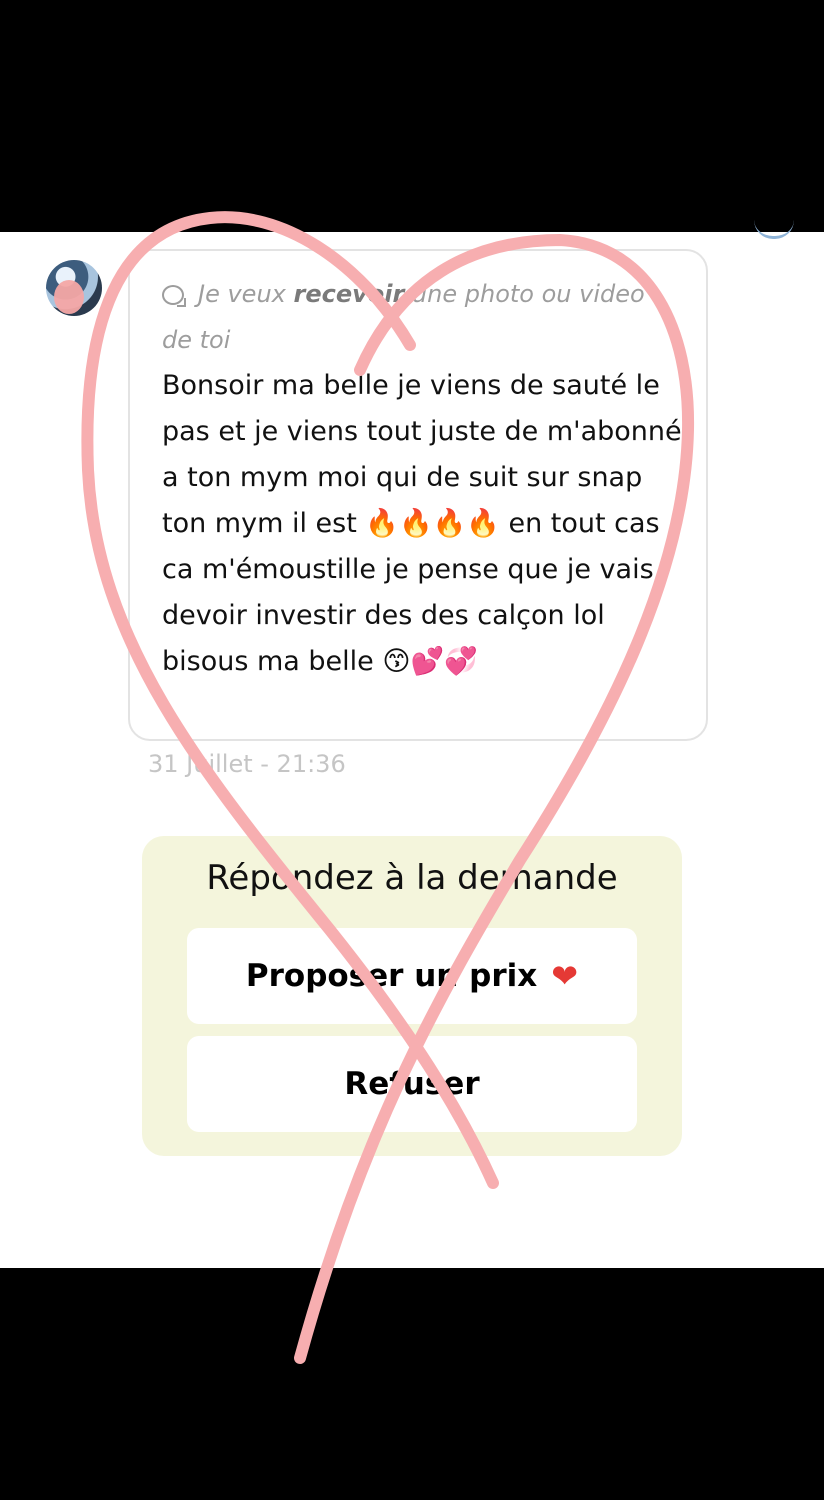 Image resolution: width=824 pixels, height=1500 pixels. Describe the element at coordinates (74, 288) in the screenshot. I see `avatar` at that location.